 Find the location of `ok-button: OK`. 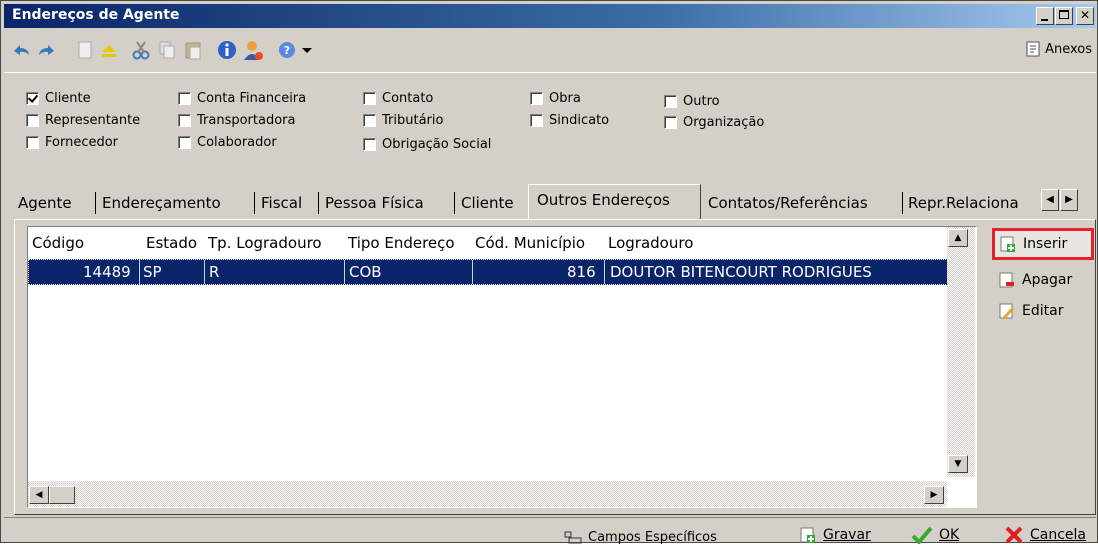

ok-button: OK is located at coordinates (935, 535).